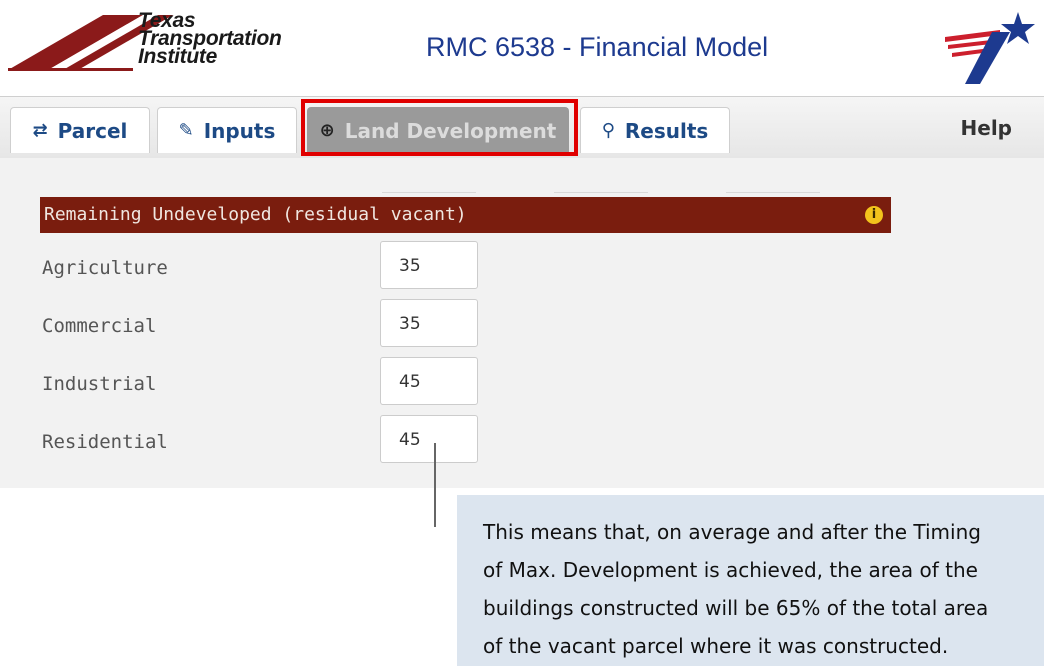 Image resolution: width=1044 pixels, height=666 pixels. What do you see at coordinates (105, 442) in the screenshot?
I see `field-label-residential: Residential` at bounding box center [105, 442].